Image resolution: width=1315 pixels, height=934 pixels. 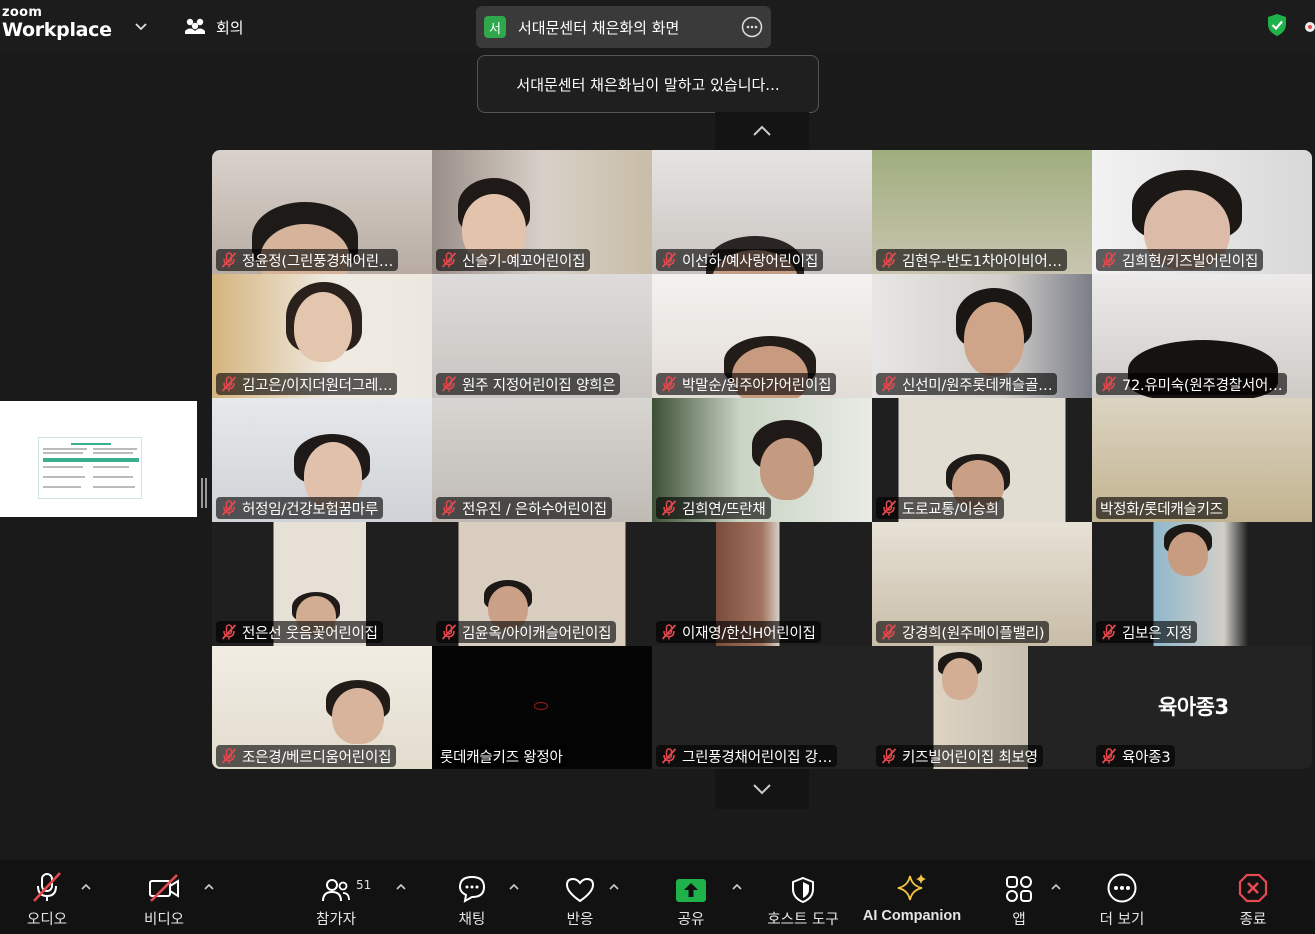 What do you see at coordinates (762, 212) in the screenshot?
I see `participant-video-tile: 이선하/예사랑어린이집` at bounding box center [762, 212].